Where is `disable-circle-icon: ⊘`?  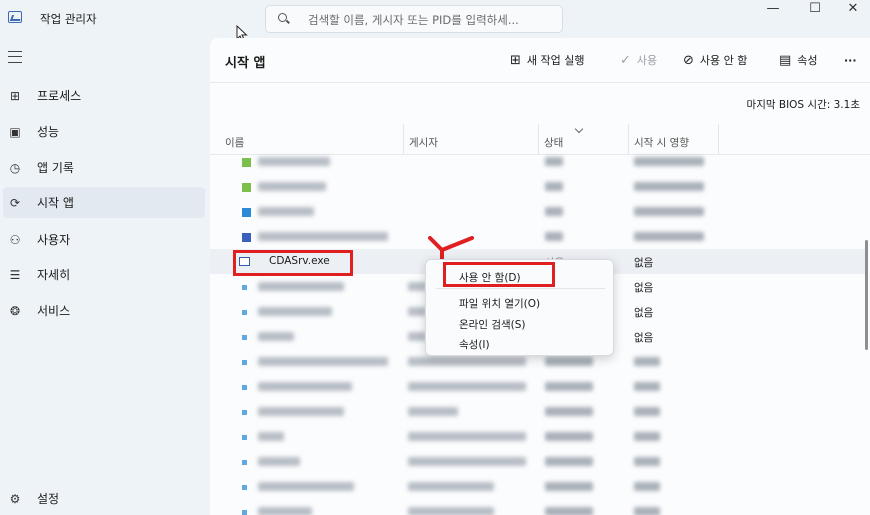 disable-circle-icon: ⊘ is located at coordinates (688, 60).